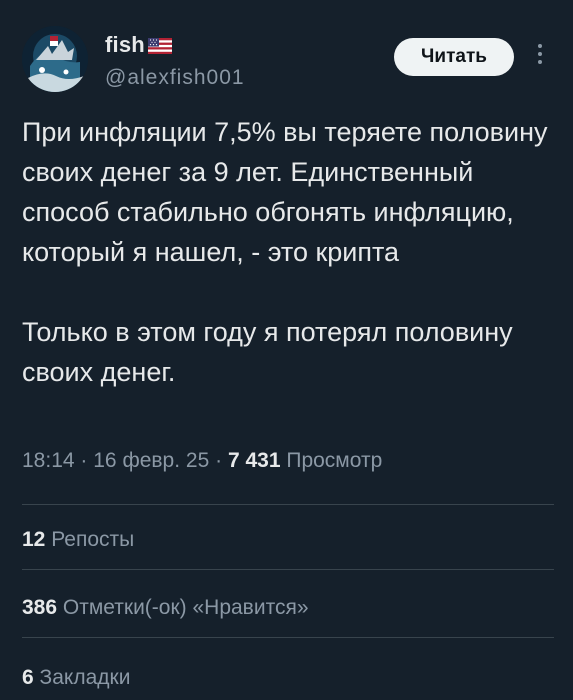 This screenshot has width=573, height=700. I want to click on tweet-date: 16 февр. 25, so click(151, 460).